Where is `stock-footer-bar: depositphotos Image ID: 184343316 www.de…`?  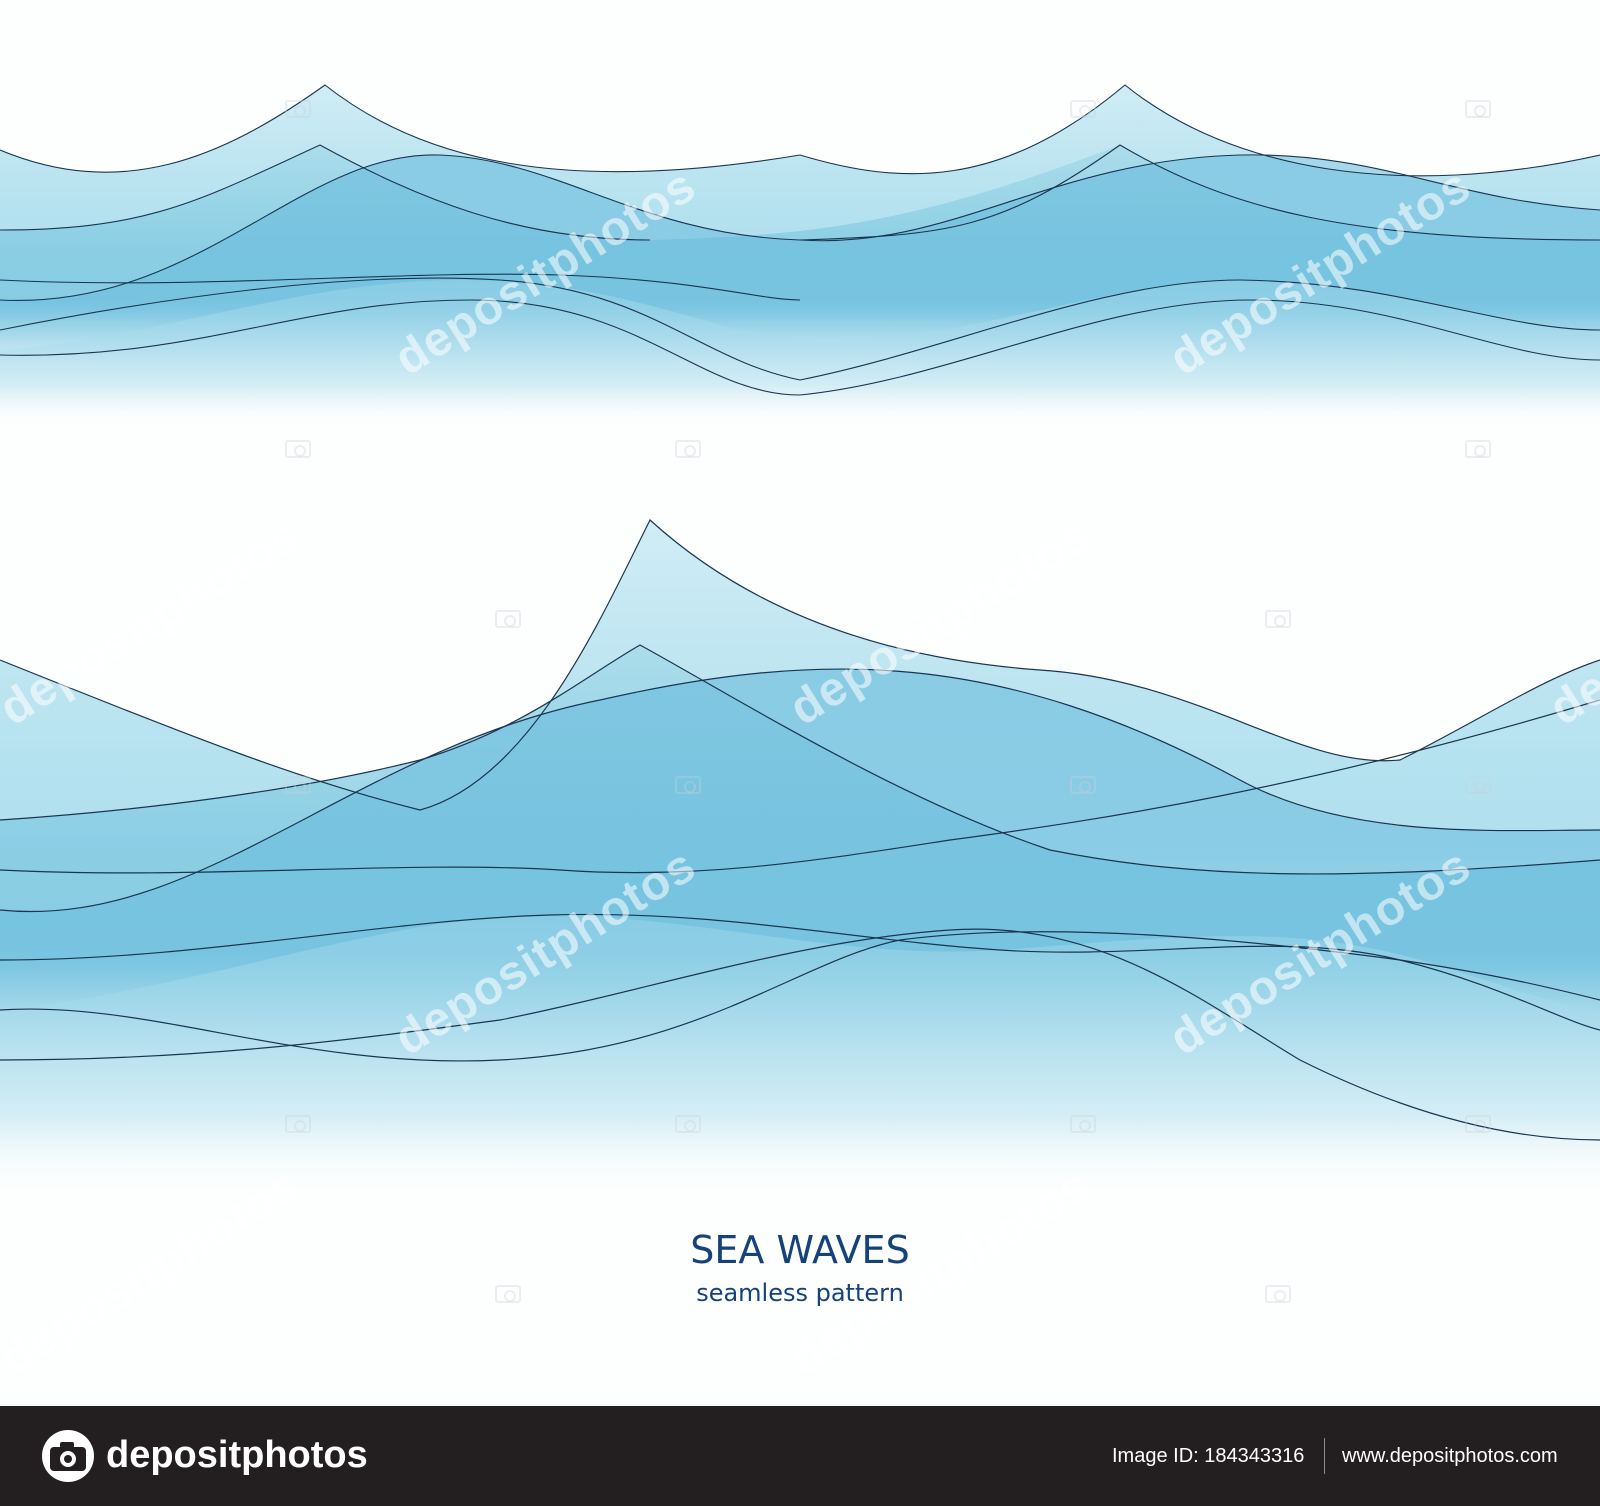
stock-footer-bar: depositphotos Image ID: 184343316 www.de… is located at coordinates (800, 1456).